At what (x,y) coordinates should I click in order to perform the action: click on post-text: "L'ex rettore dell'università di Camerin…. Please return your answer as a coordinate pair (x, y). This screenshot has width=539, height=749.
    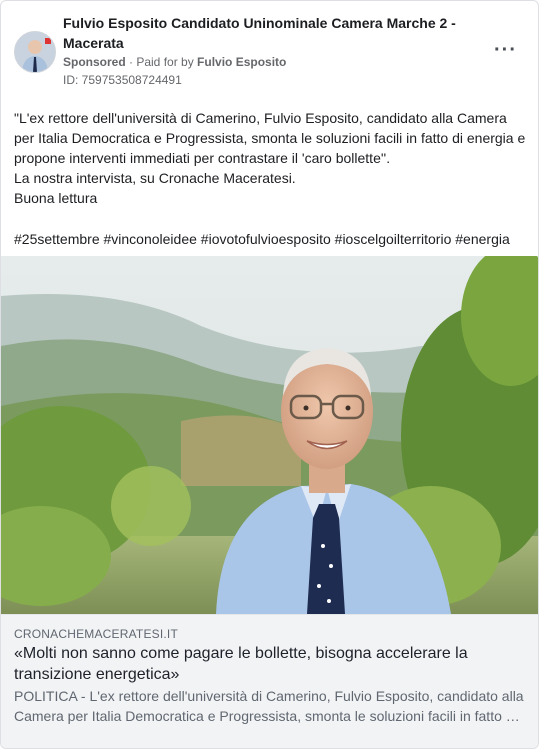
    Looking at the image, I should click on (270, 158).